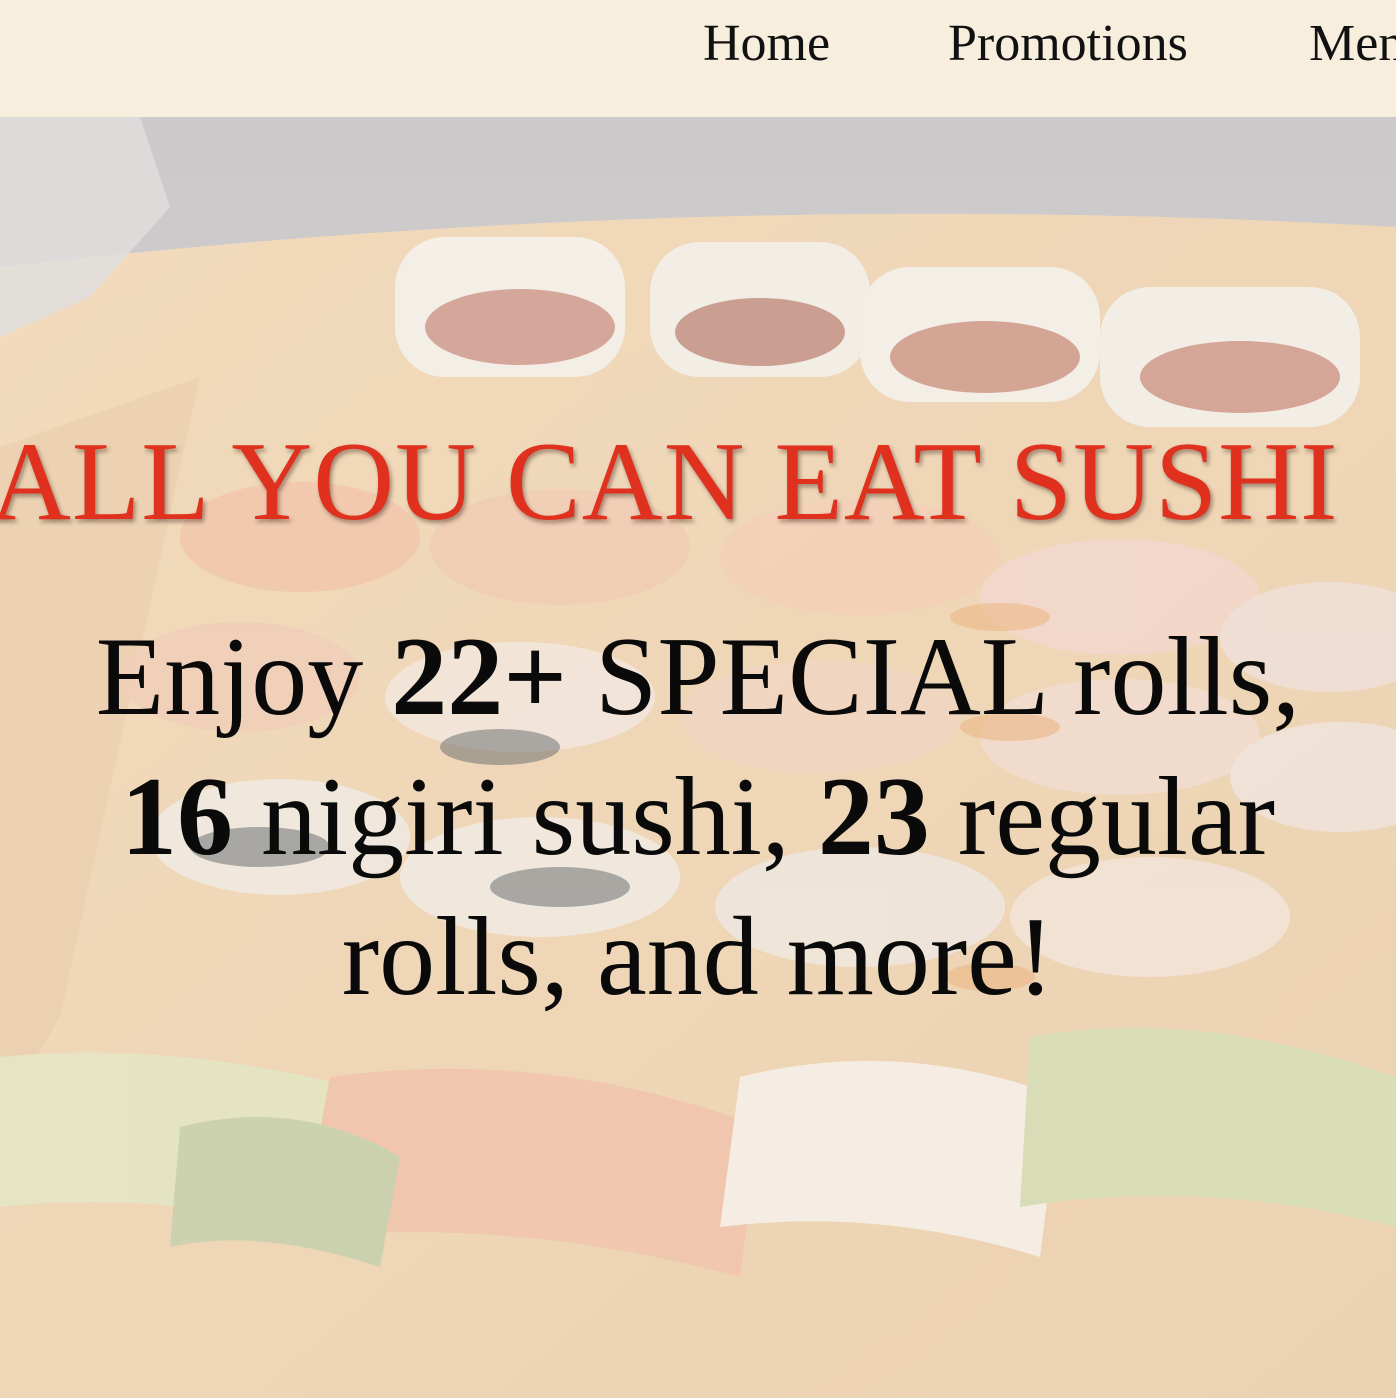 This screenshot has height=1398, width=1396. I want to click on top-navigation-bar: Home Promotions Menu, so click(698, 58).